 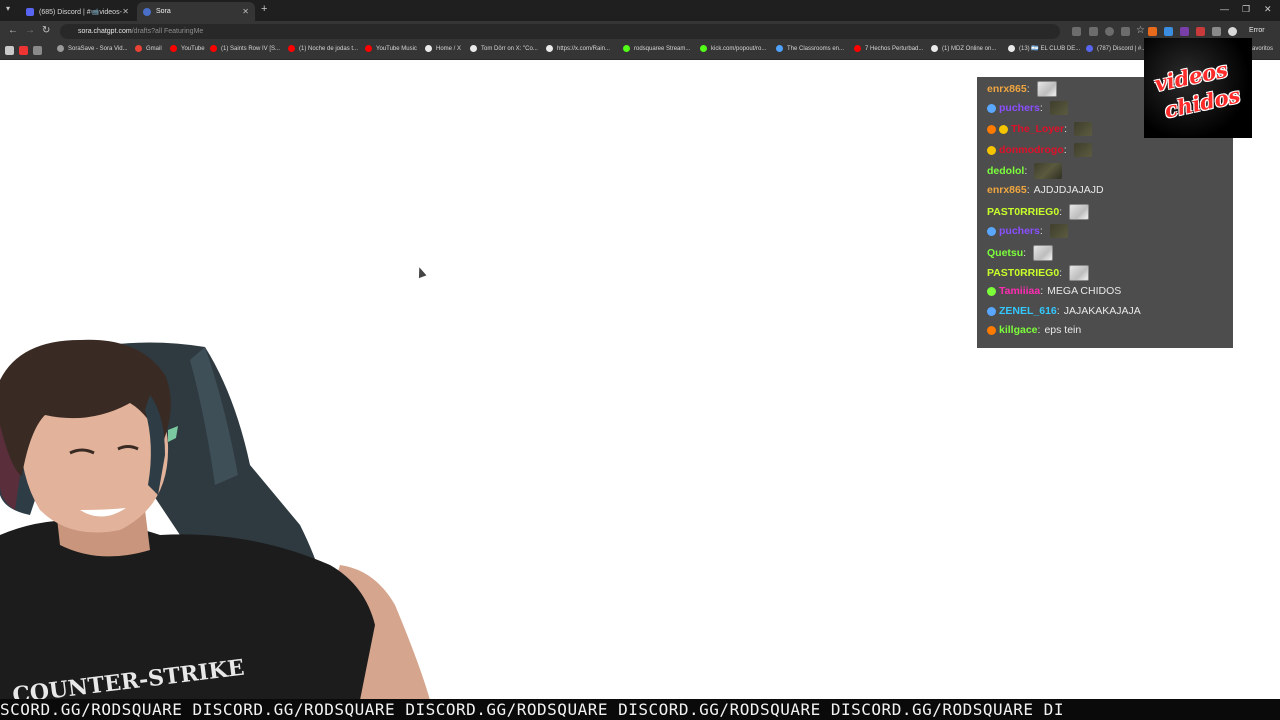 What do you see at coordinates (396, 48) in the screenshot?
I see `bookmark-label: YouTube Music` at bounding box center [396, 48].